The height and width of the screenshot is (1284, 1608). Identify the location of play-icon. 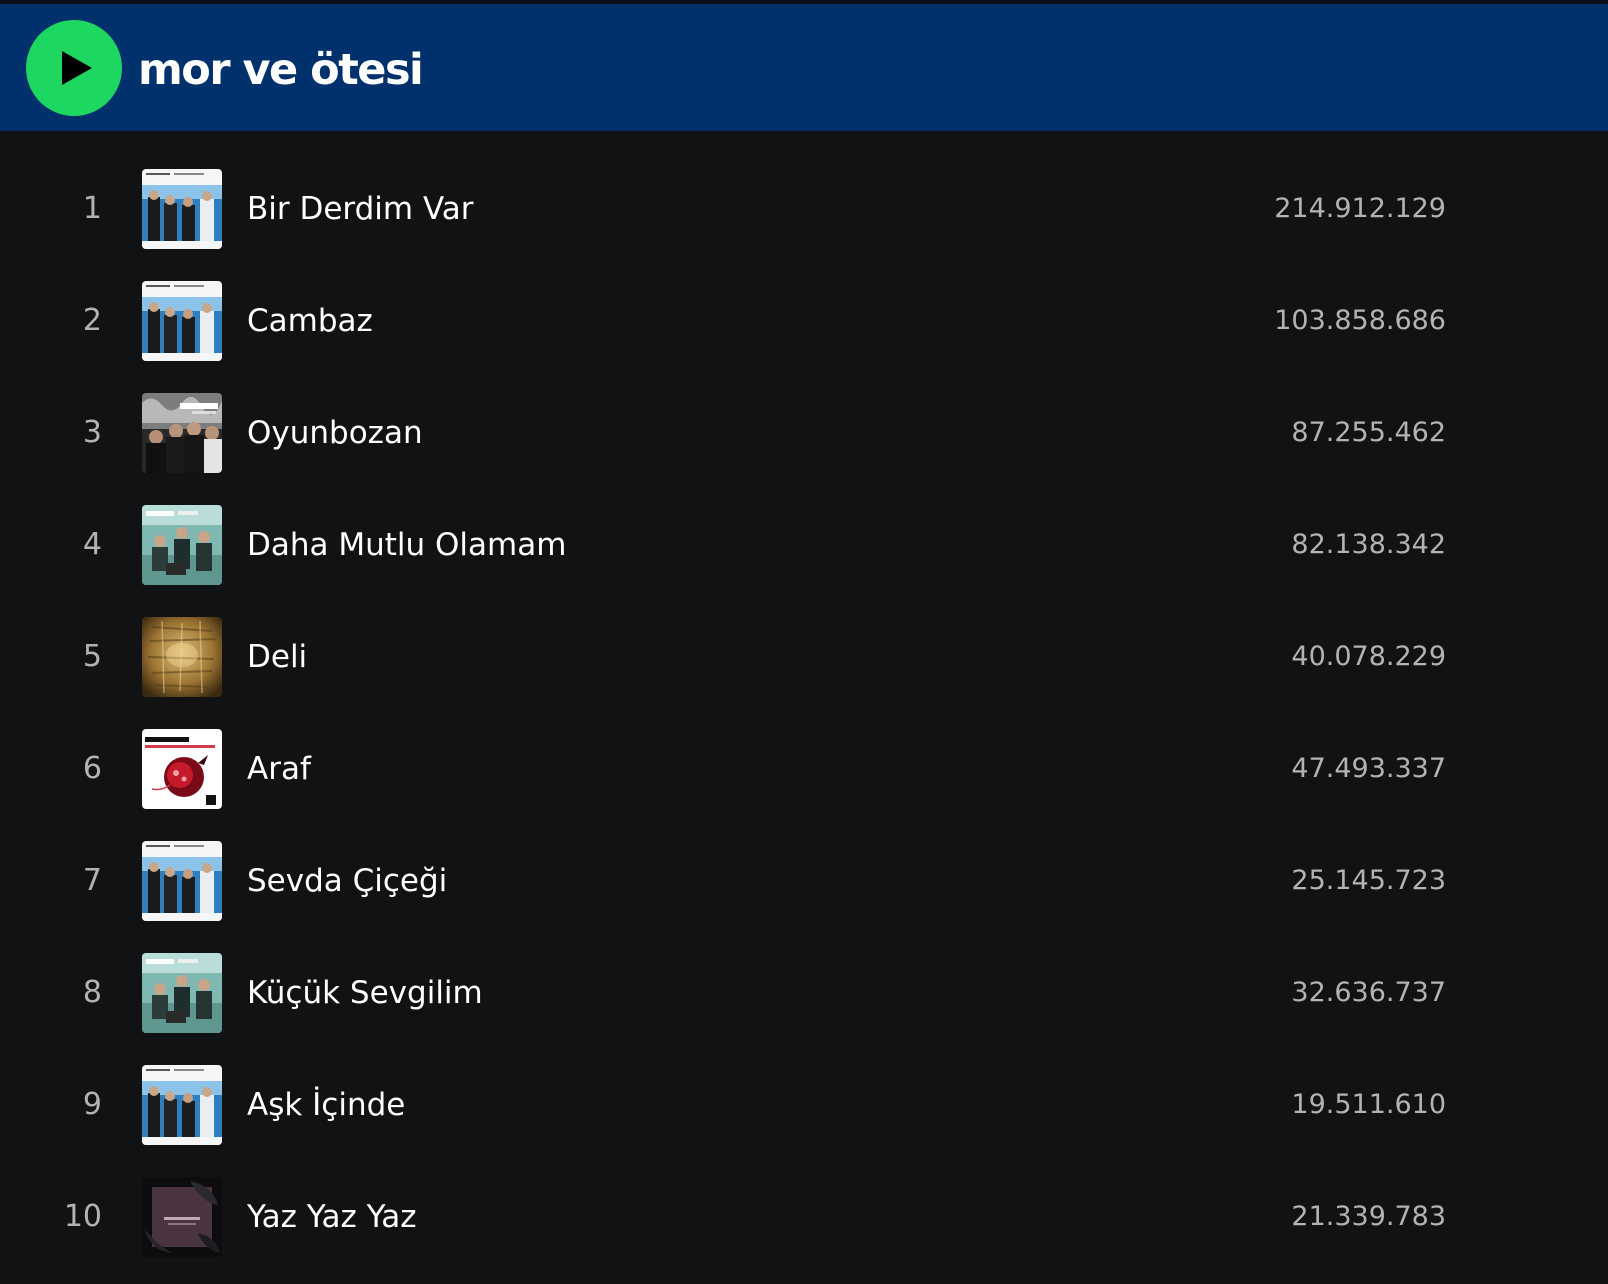
(77, 68).